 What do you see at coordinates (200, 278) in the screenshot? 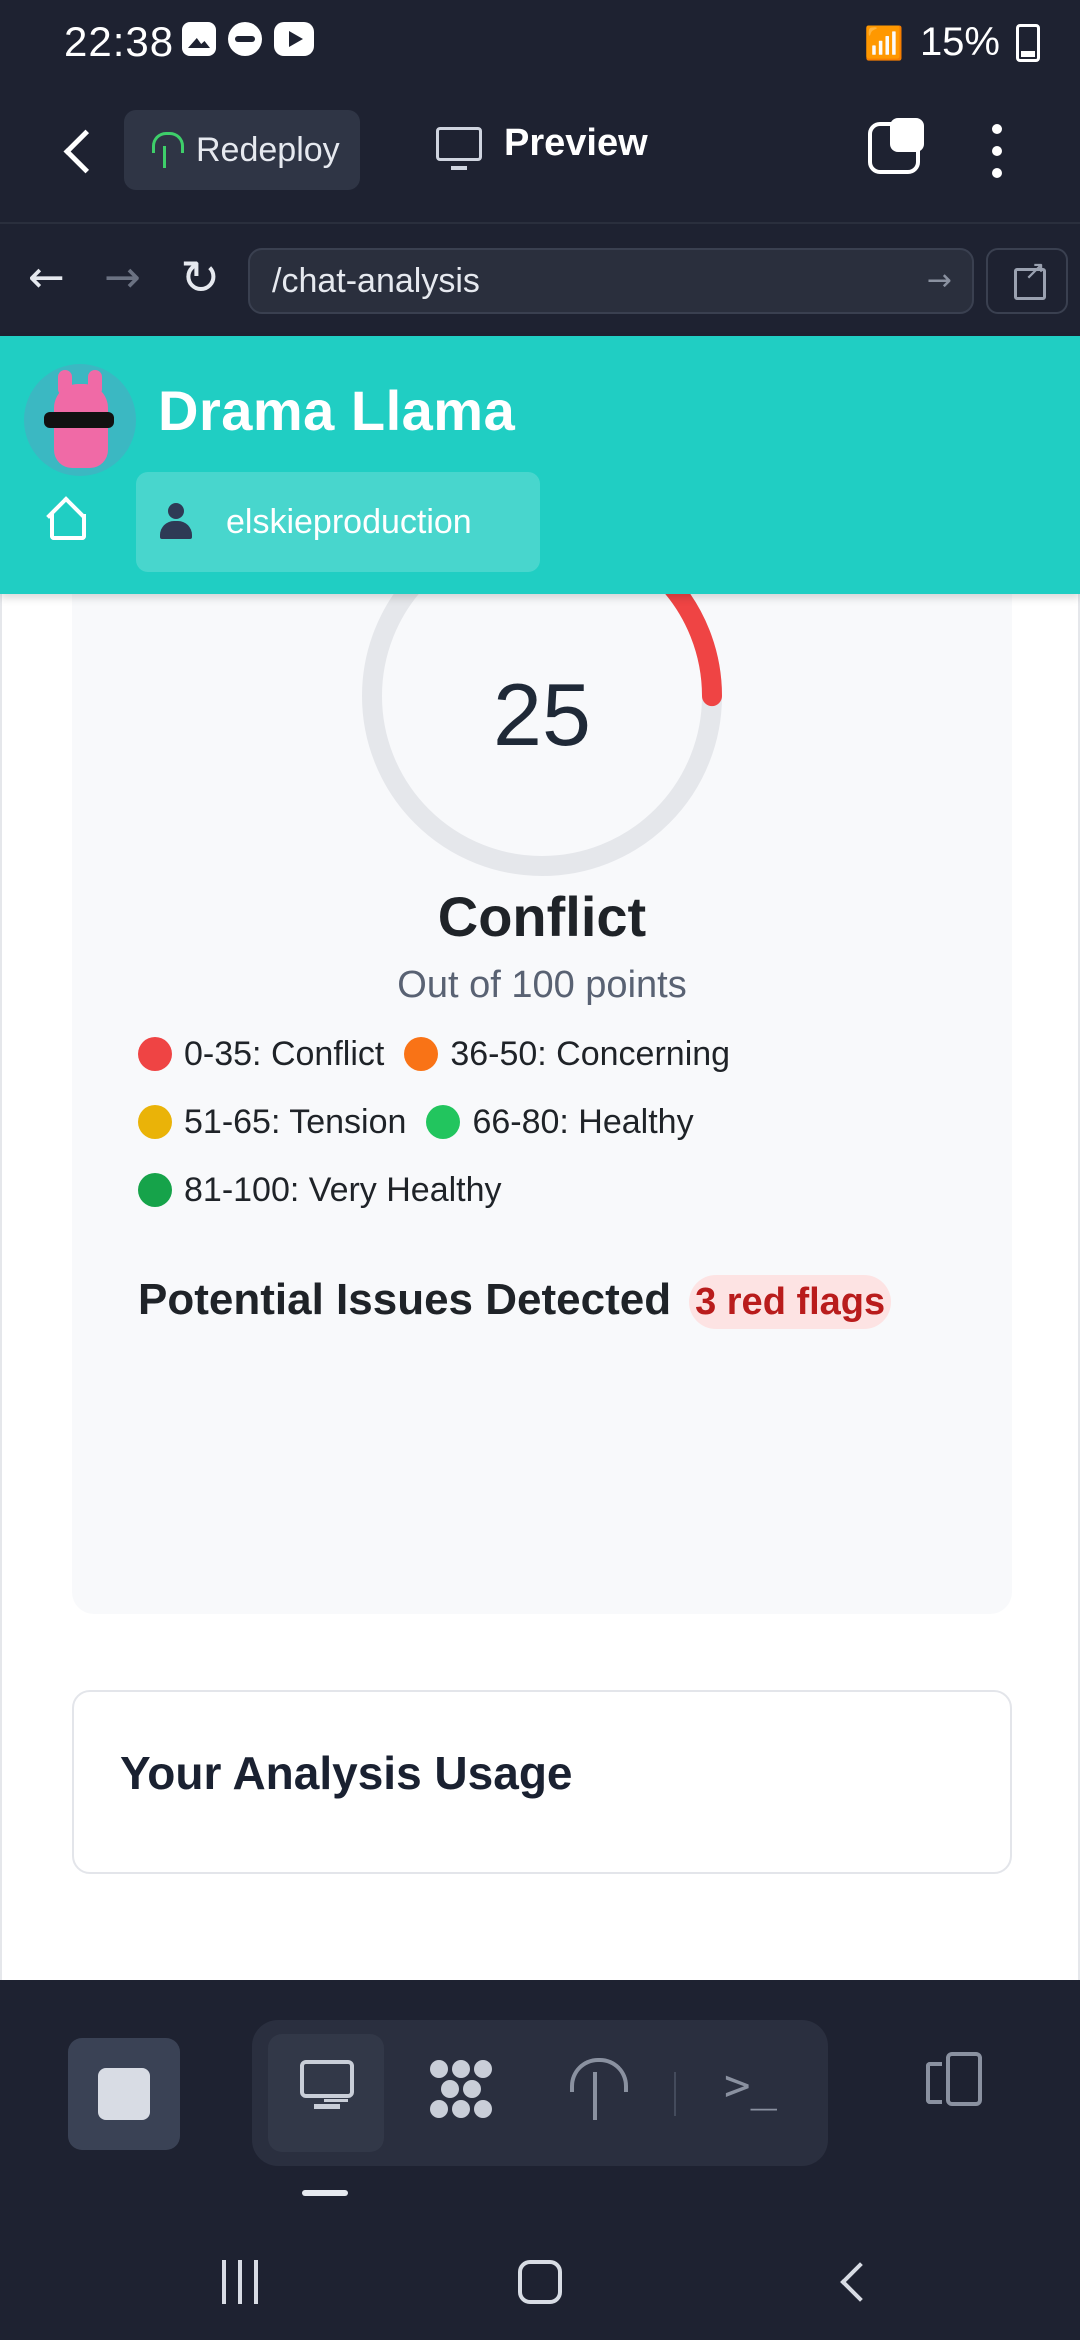
I see `reload-icon` at bounding box center [200, 278].